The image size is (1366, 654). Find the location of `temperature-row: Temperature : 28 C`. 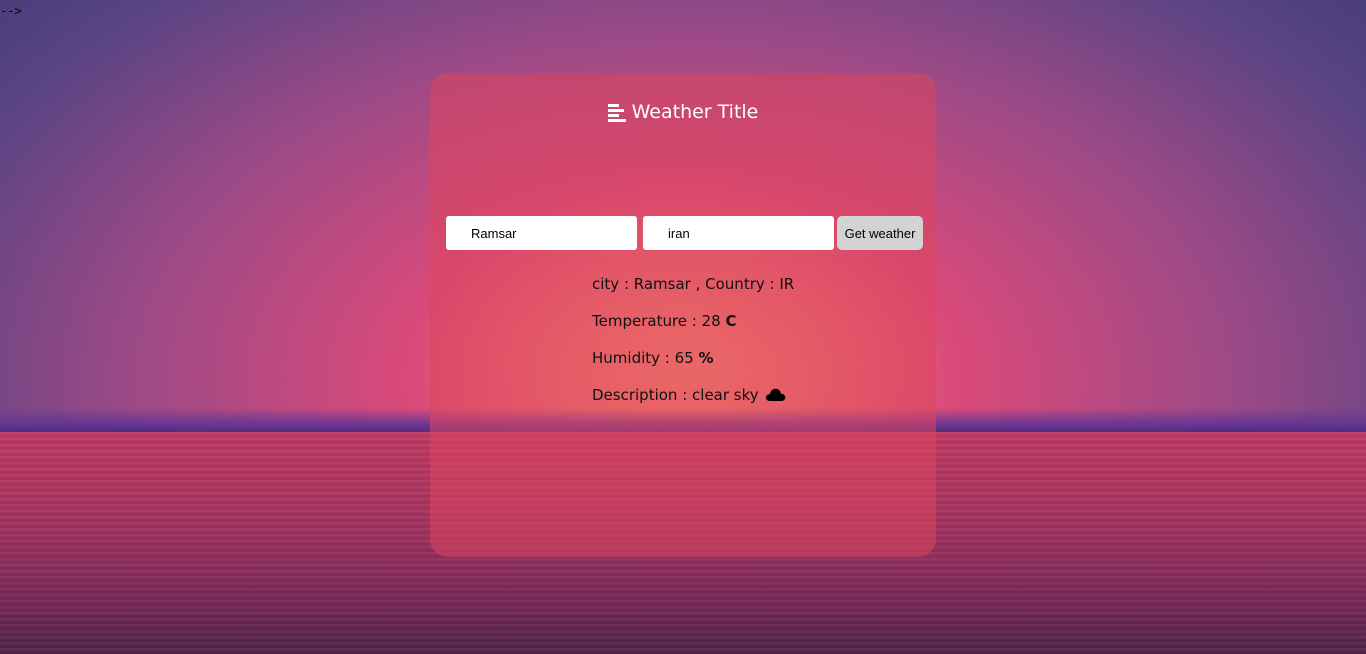

temperature-row: Temperature : 28 C is located at coordinates (752, 326).